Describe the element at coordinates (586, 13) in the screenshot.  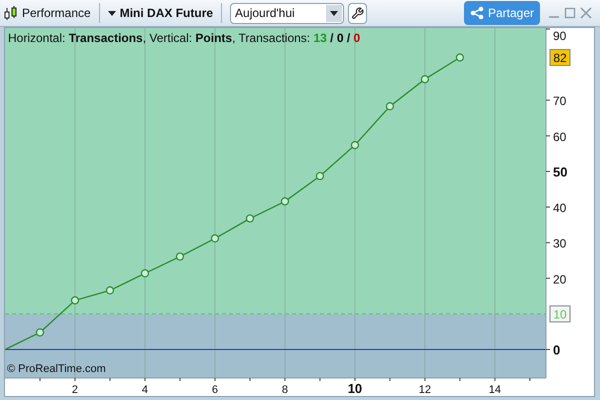
I see `close-icon` at that location.